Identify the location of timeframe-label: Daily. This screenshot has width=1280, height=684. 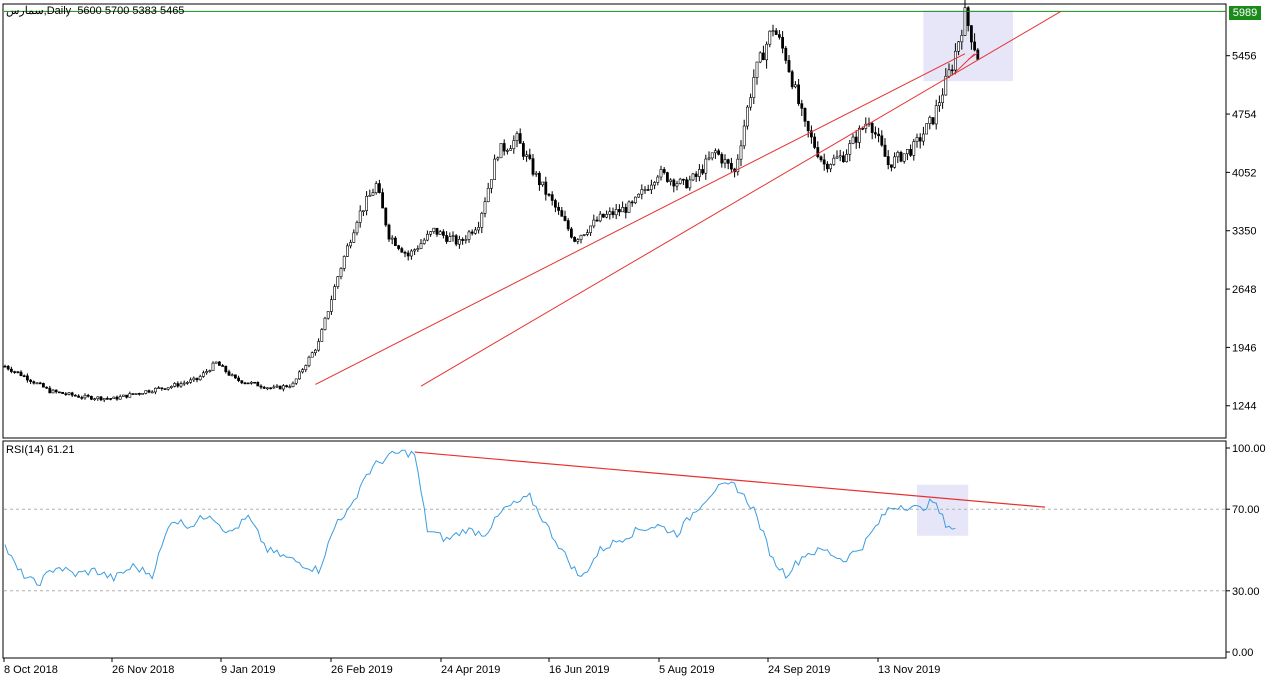
(59, 11).